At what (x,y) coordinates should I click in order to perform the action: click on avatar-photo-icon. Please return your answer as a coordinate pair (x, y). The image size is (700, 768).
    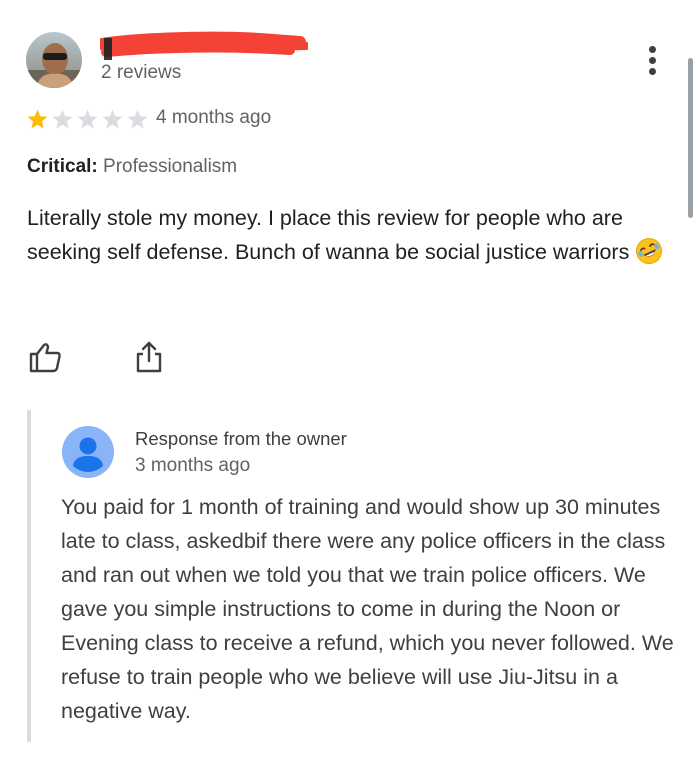
    Looking at the image, I should click on (54, 60).